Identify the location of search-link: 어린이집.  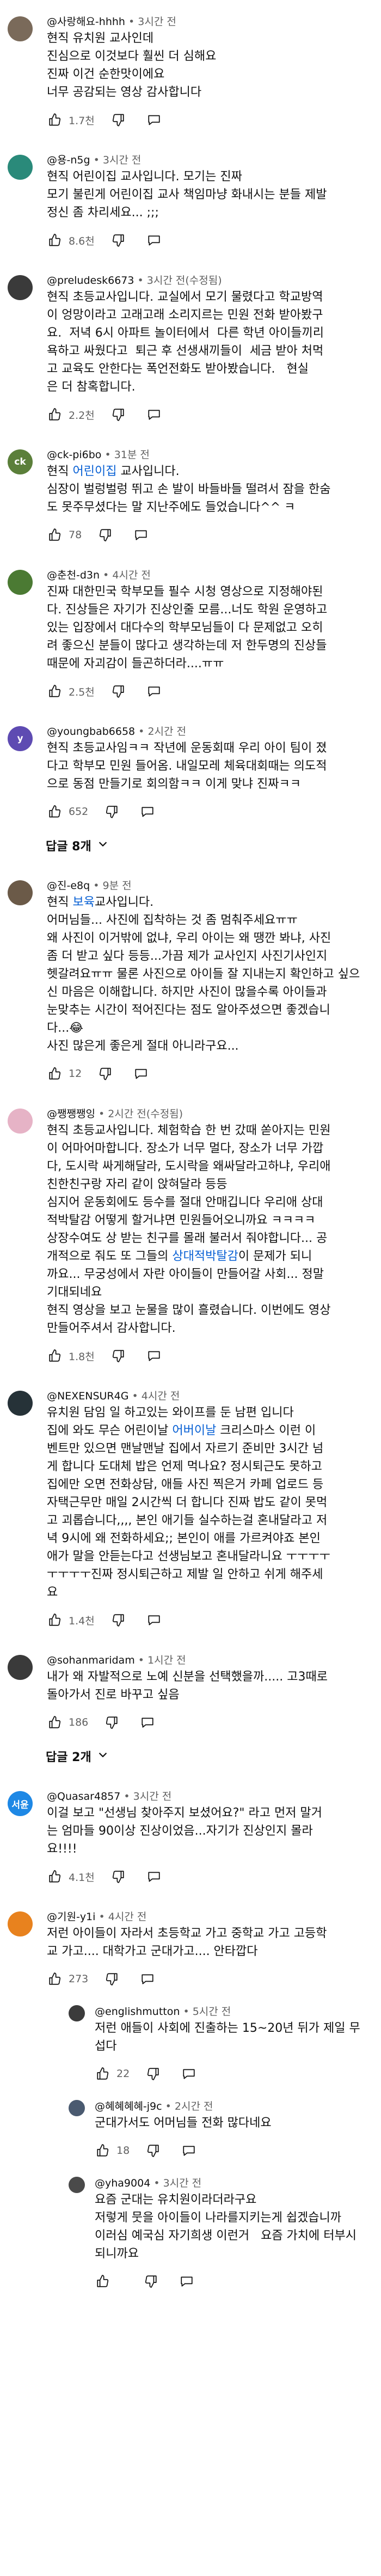
(94, 472).